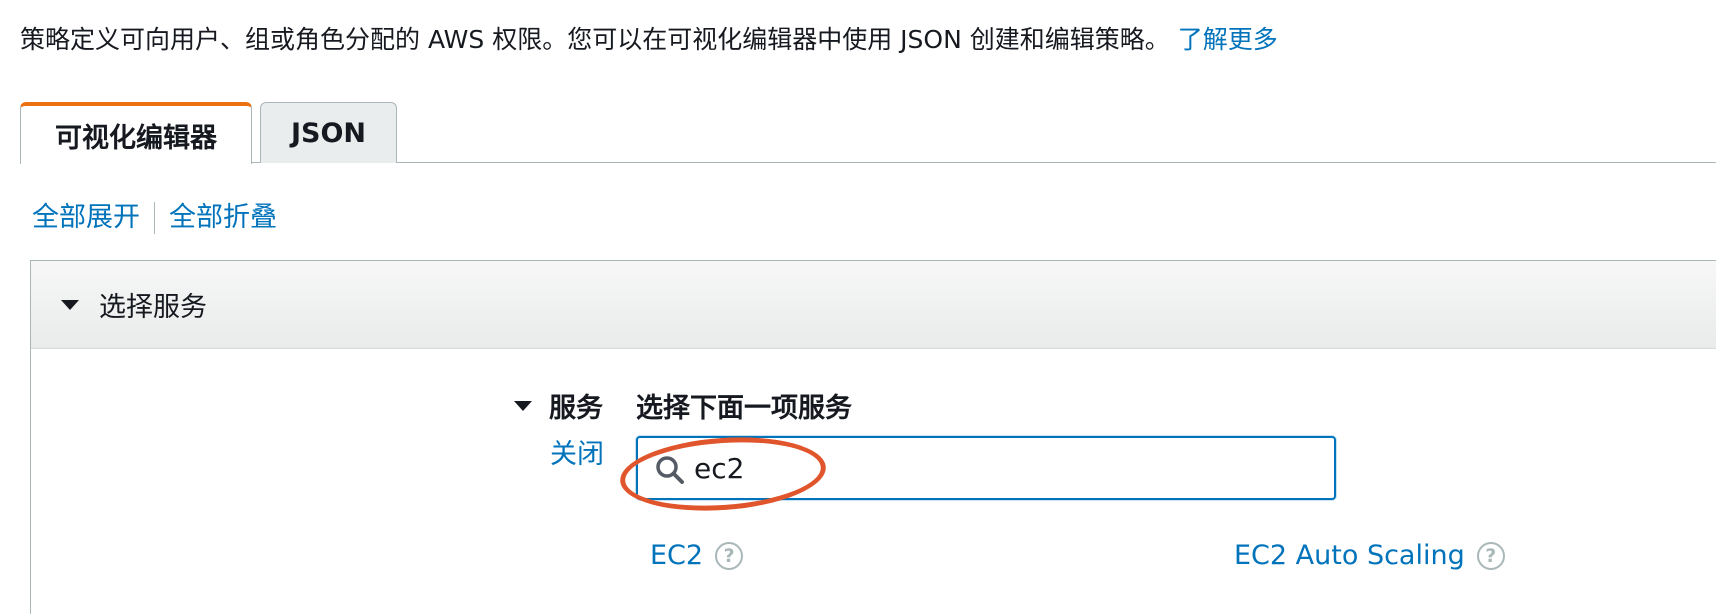 The image size is (1716, 614). I want to click on result-ec2: EC2 ?, so click(697, 555).